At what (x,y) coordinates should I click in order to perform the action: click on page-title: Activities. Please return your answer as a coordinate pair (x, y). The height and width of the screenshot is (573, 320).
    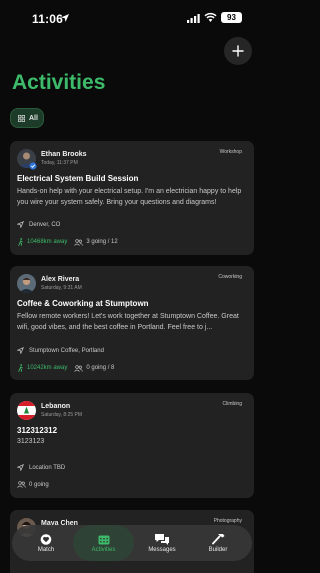
    Looking at the image, I should click on (59, 82).